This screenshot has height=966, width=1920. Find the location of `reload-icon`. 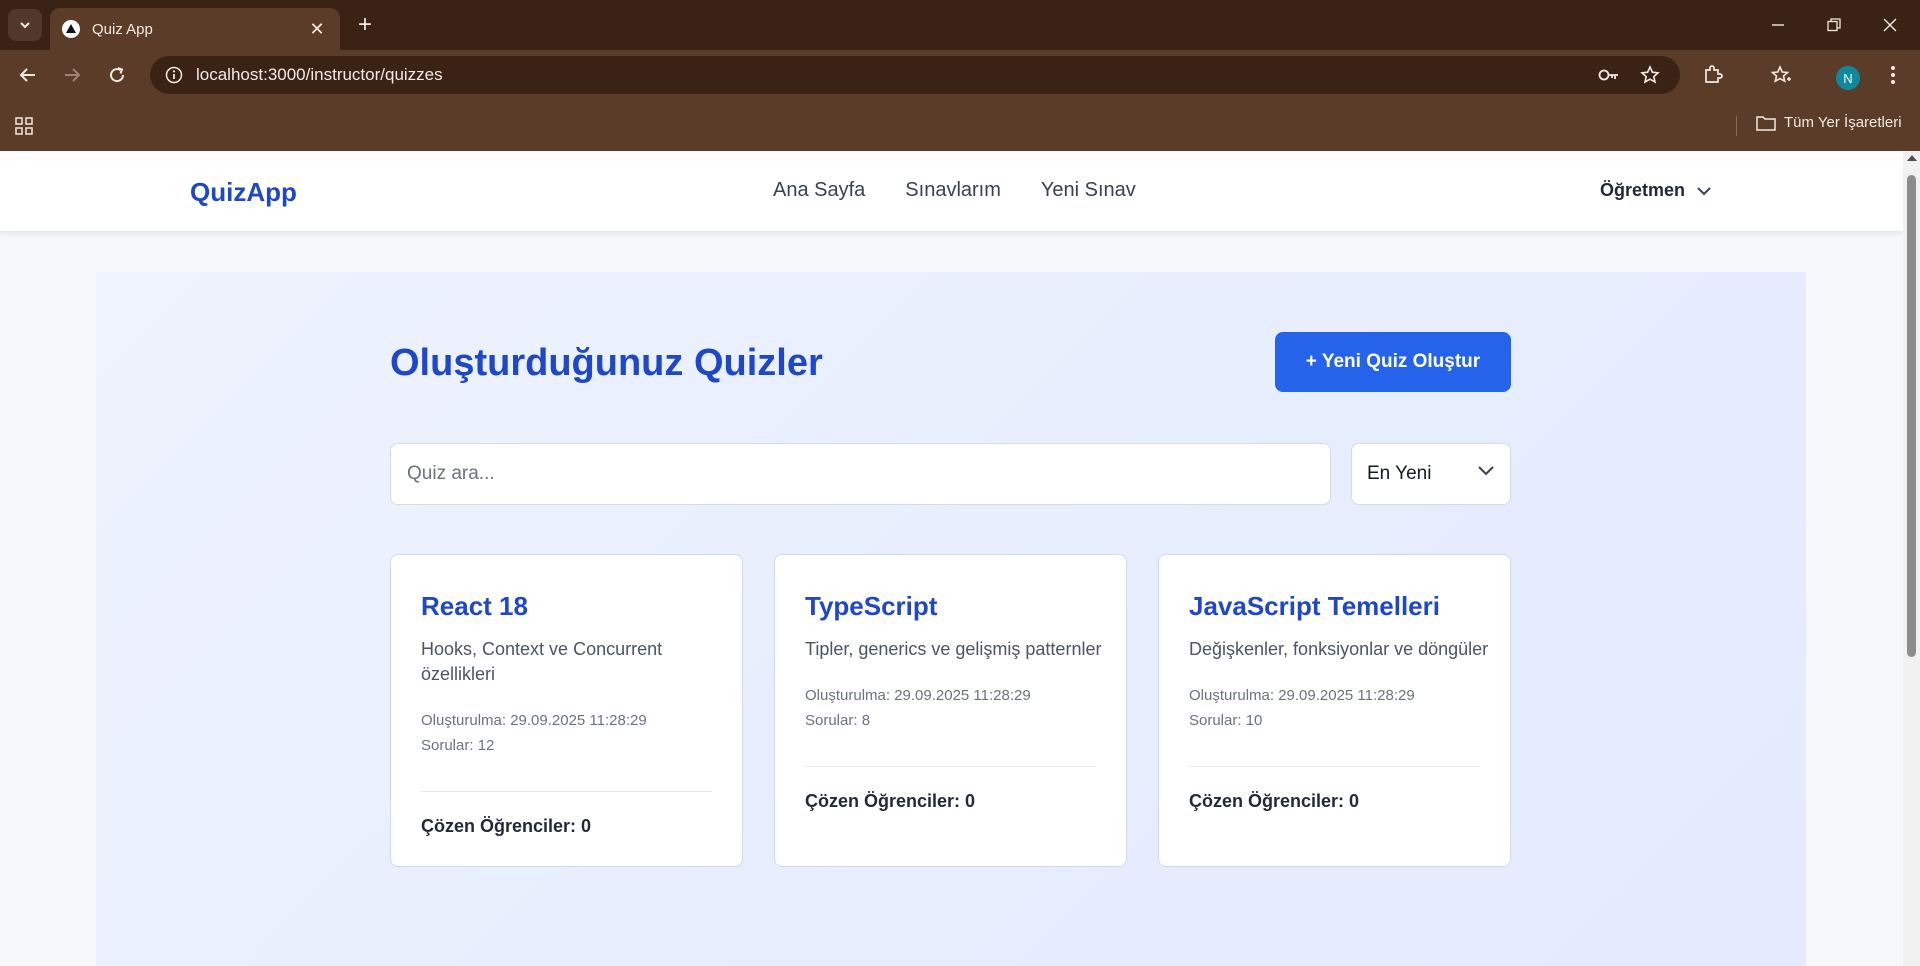

reload-icon is located at coordinates (117, 75).